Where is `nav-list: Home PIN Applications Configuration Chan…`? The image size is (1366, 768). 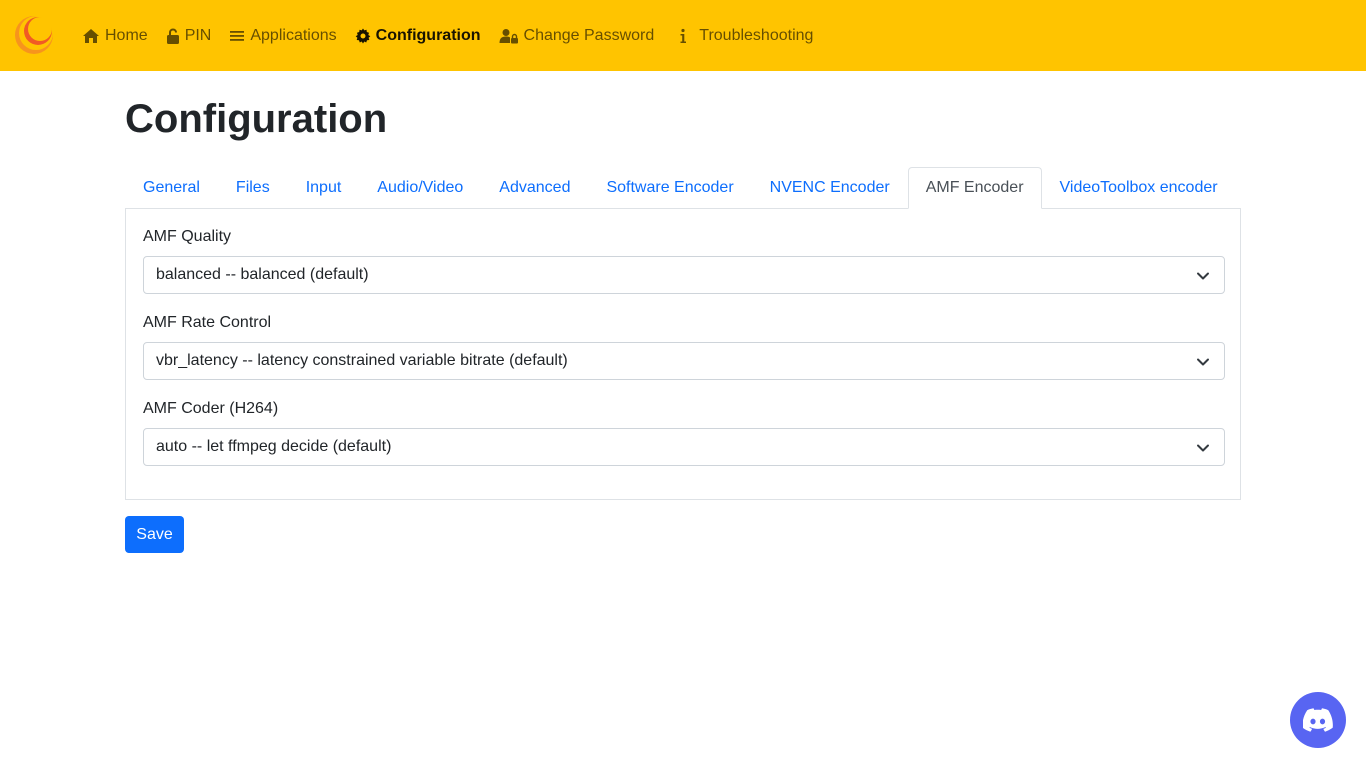
nav-list: Home PIN Applications Configuration Chan… is located at coordinates (456, 35).